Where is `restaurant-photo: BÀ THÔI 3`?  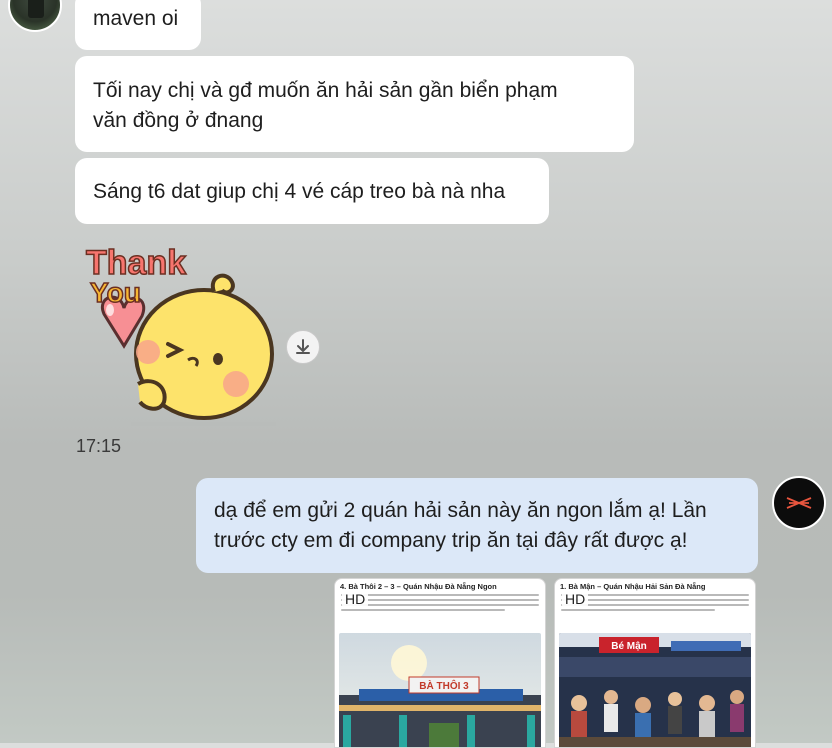
restaurant-photo: BÀ THÔI 3 is located at coordinates (440, 690).